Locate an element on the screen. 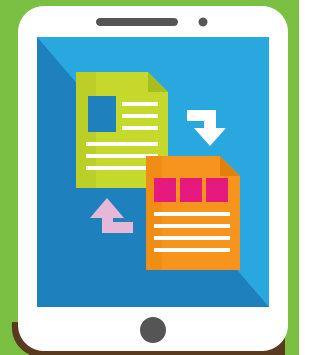  camera-icon is located at coordinates (203, 22).